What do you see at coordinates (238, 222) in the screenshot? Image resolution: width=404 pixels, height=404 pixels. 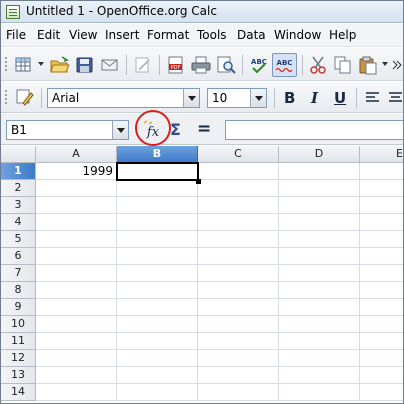 I see `cell-c4` at bounding box center [238, 222].